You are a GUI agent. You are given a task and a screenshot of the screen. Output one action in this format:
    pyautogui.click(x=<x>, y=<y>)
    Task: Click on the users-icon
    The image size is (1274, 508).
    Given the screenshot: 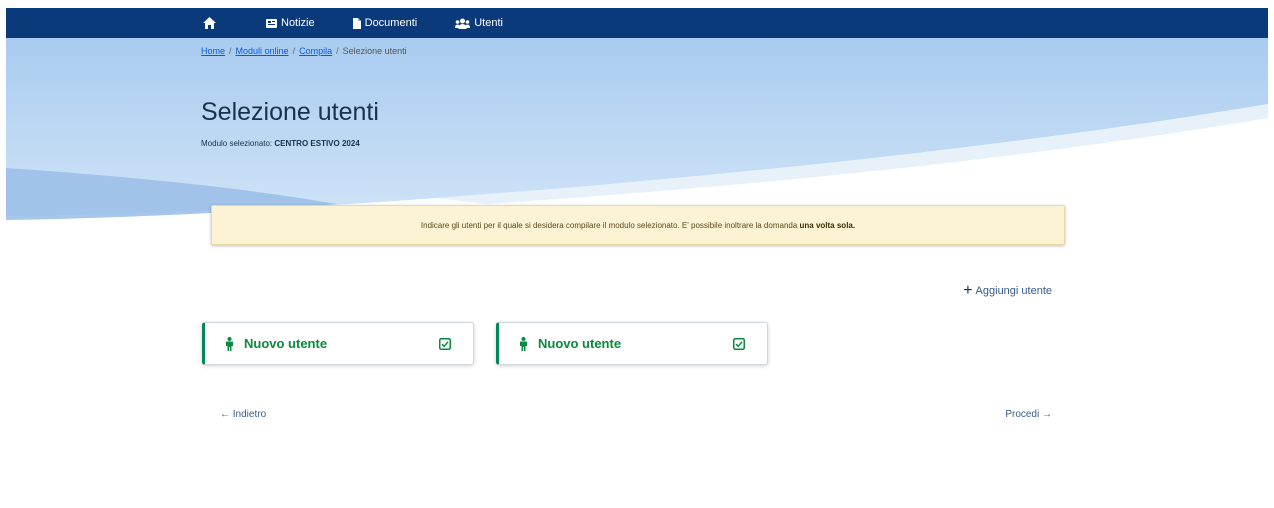 What is the action you would take?
    pyautogui.click(x=463, y=23)
    